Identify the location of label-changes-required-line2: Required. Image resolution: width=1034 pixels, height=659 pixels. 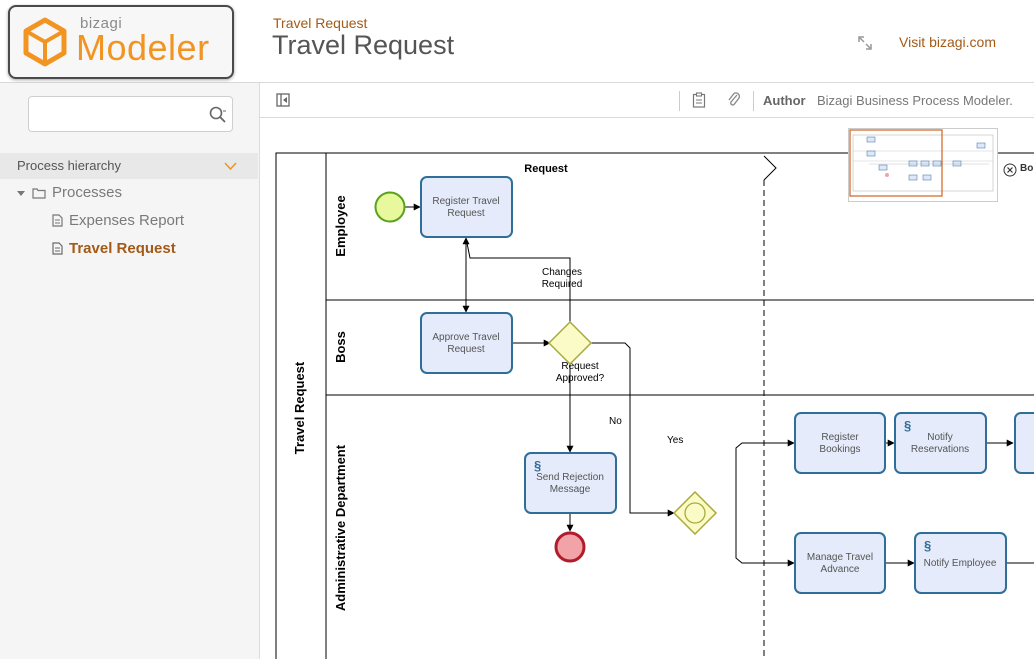
(562, 284).